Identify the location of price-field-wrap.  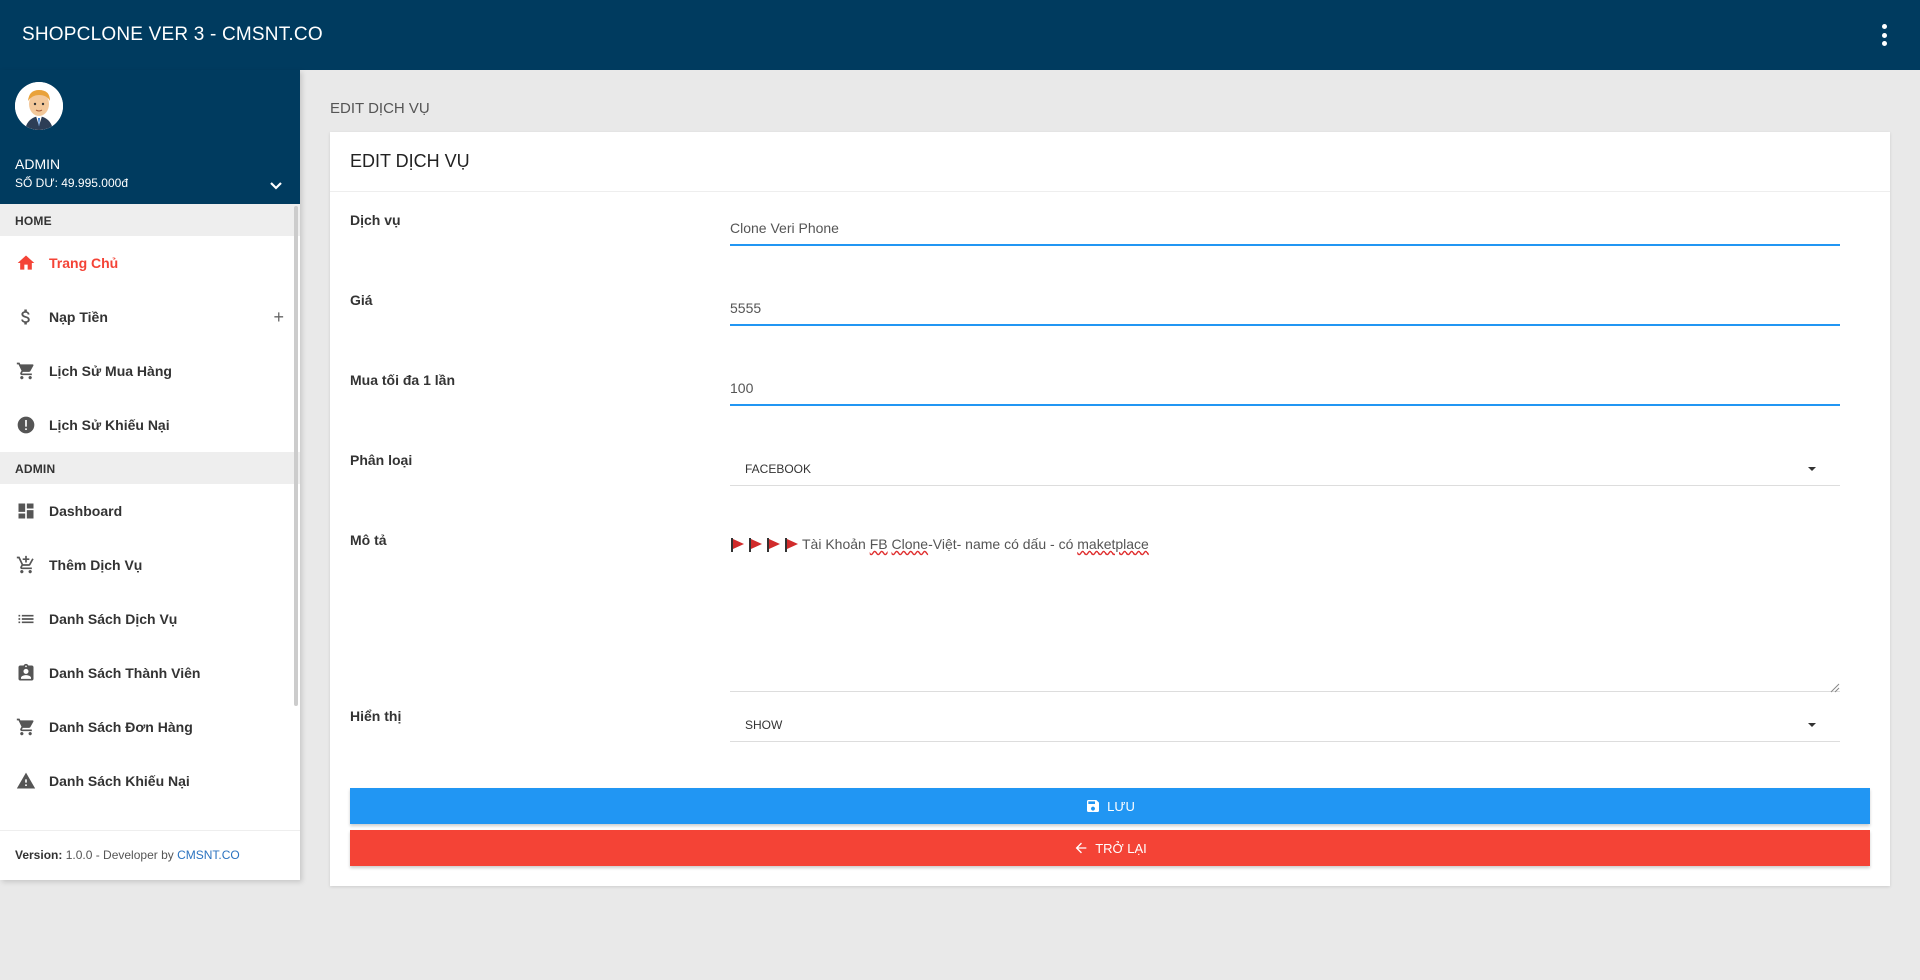
(1285, 309).